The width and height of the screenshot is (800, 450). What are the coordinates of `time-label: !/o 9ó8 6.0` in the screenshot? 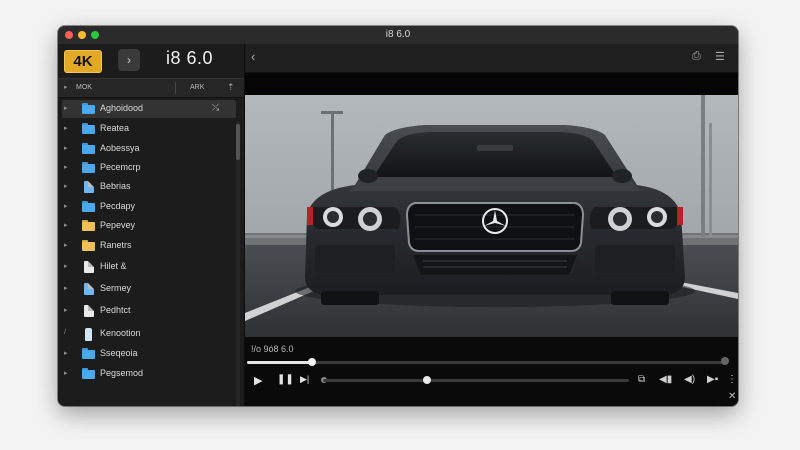 It's located at (272, 349).